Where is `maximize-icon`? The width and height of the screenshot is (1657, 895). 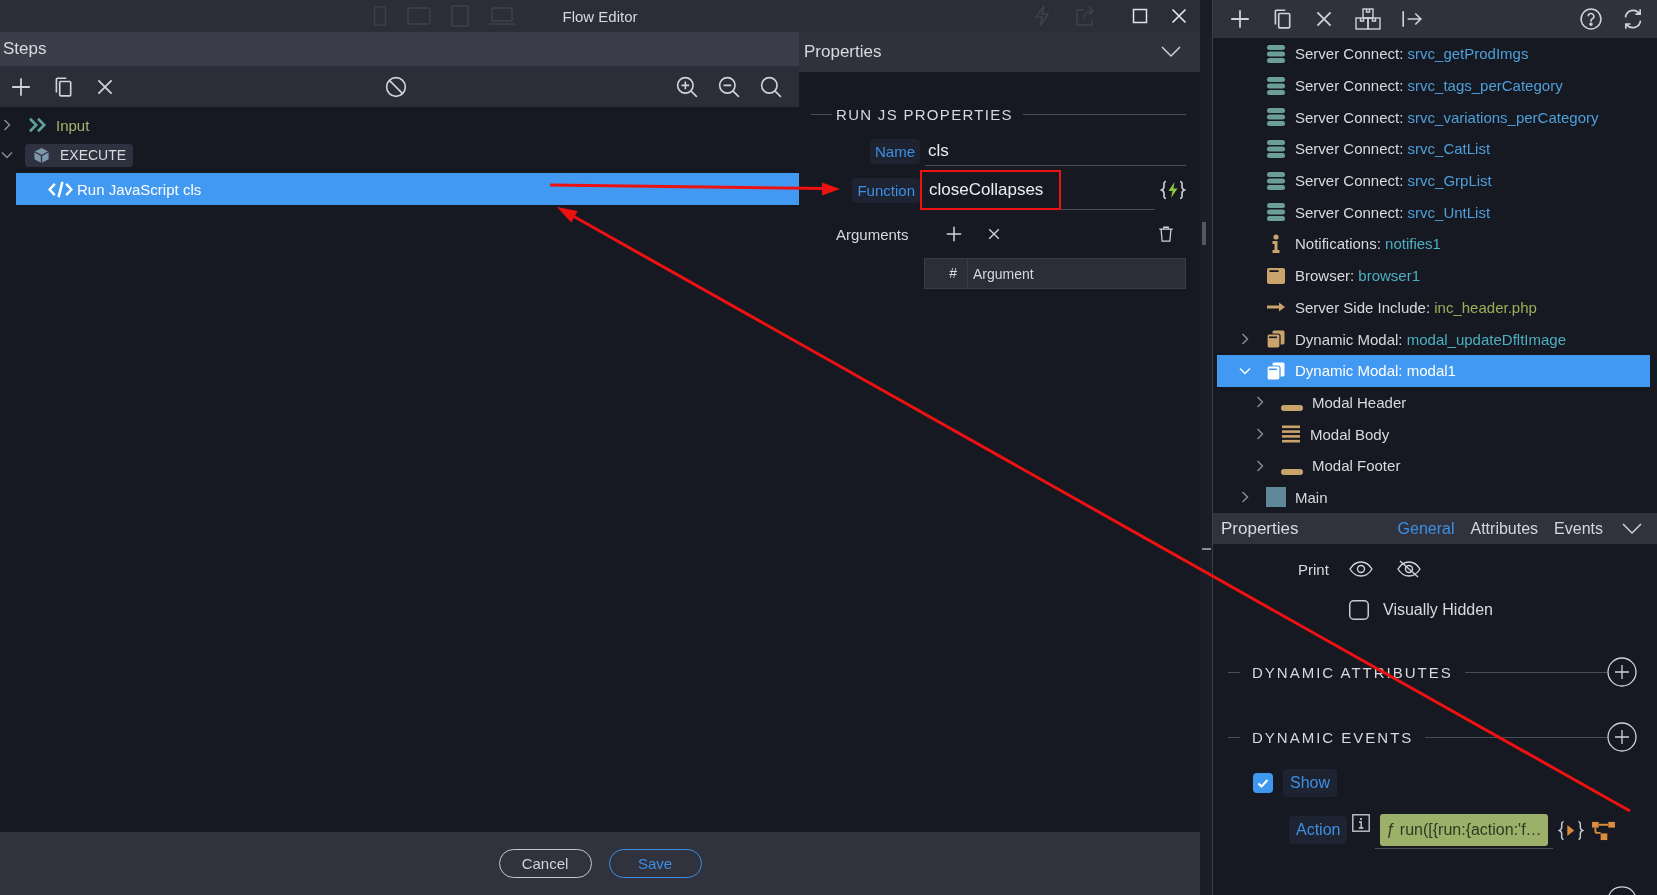 maximize-icon is located at coordinates (1140, 16).